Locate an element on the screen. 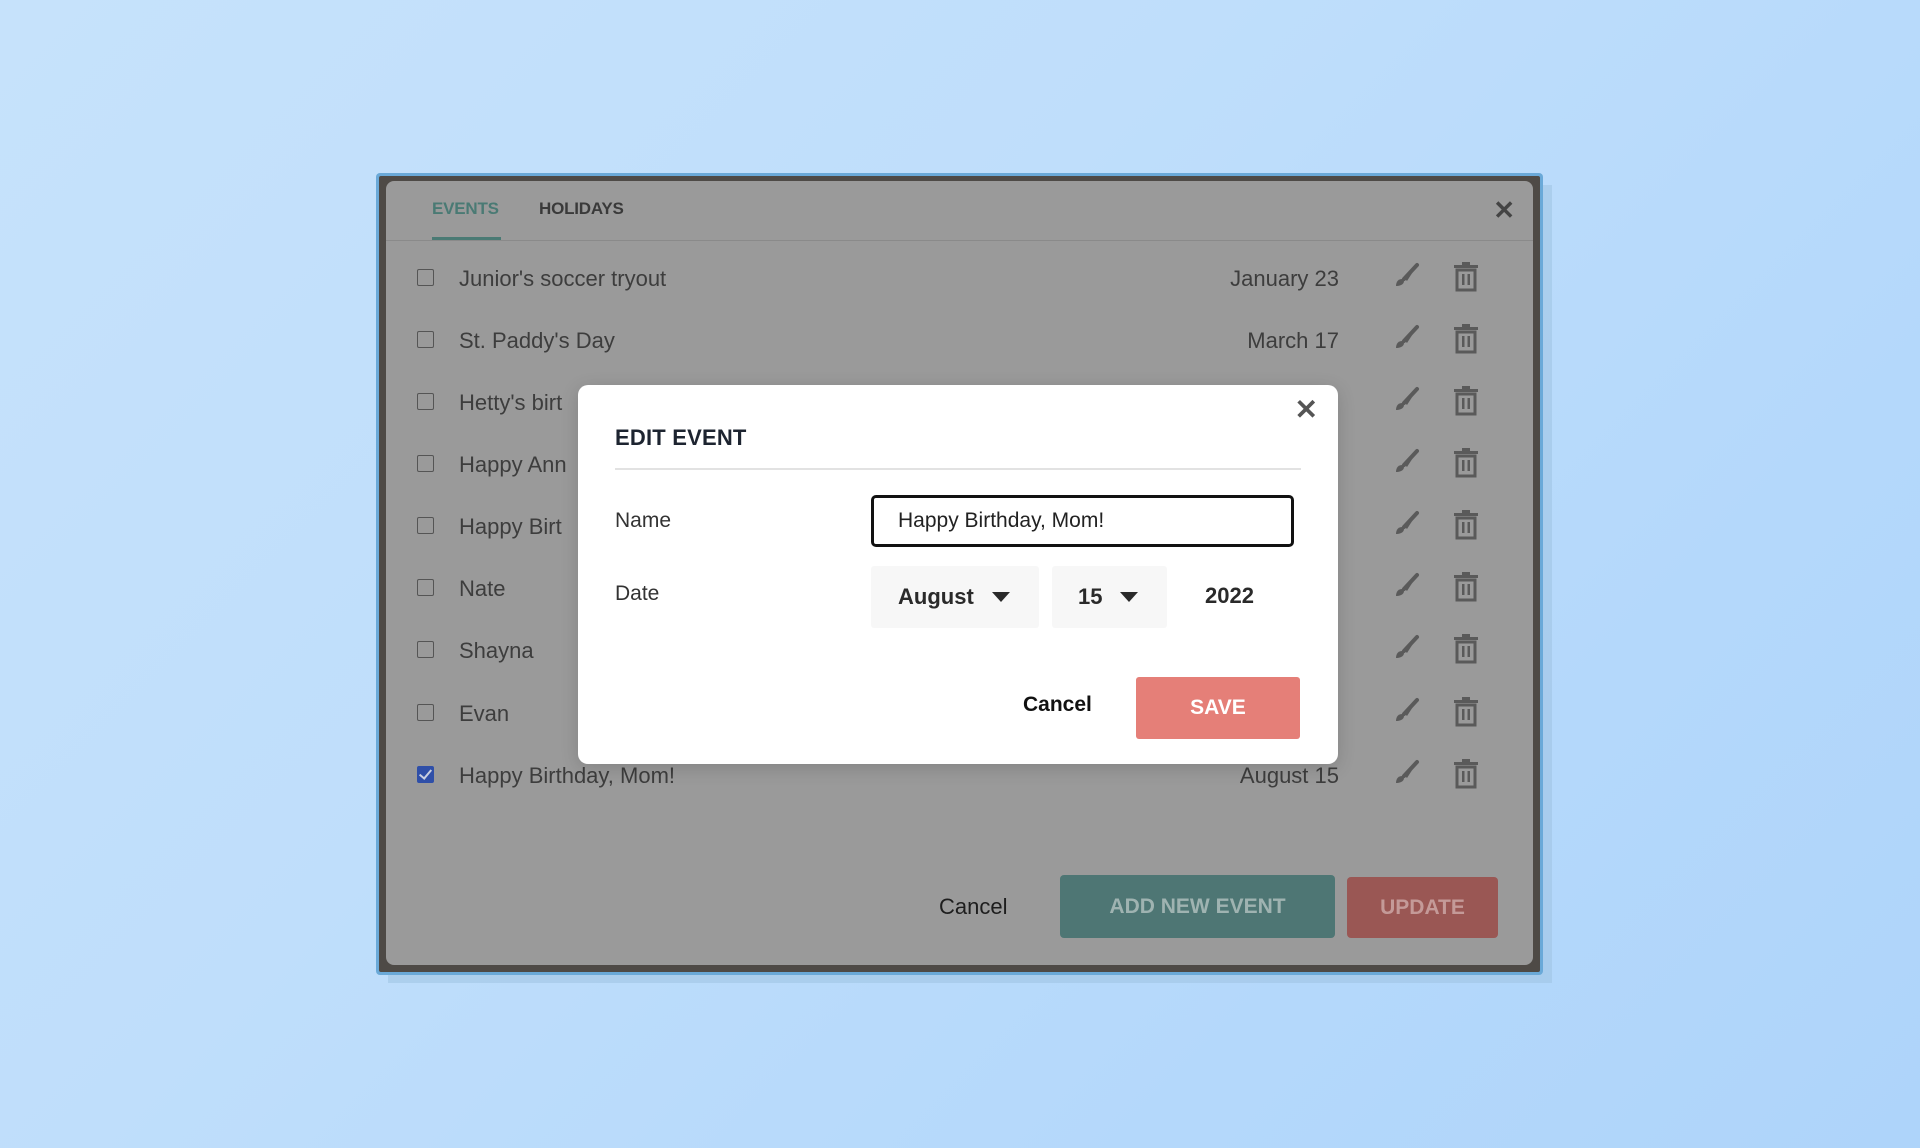  name-input is located at coordinates (1082, 521).